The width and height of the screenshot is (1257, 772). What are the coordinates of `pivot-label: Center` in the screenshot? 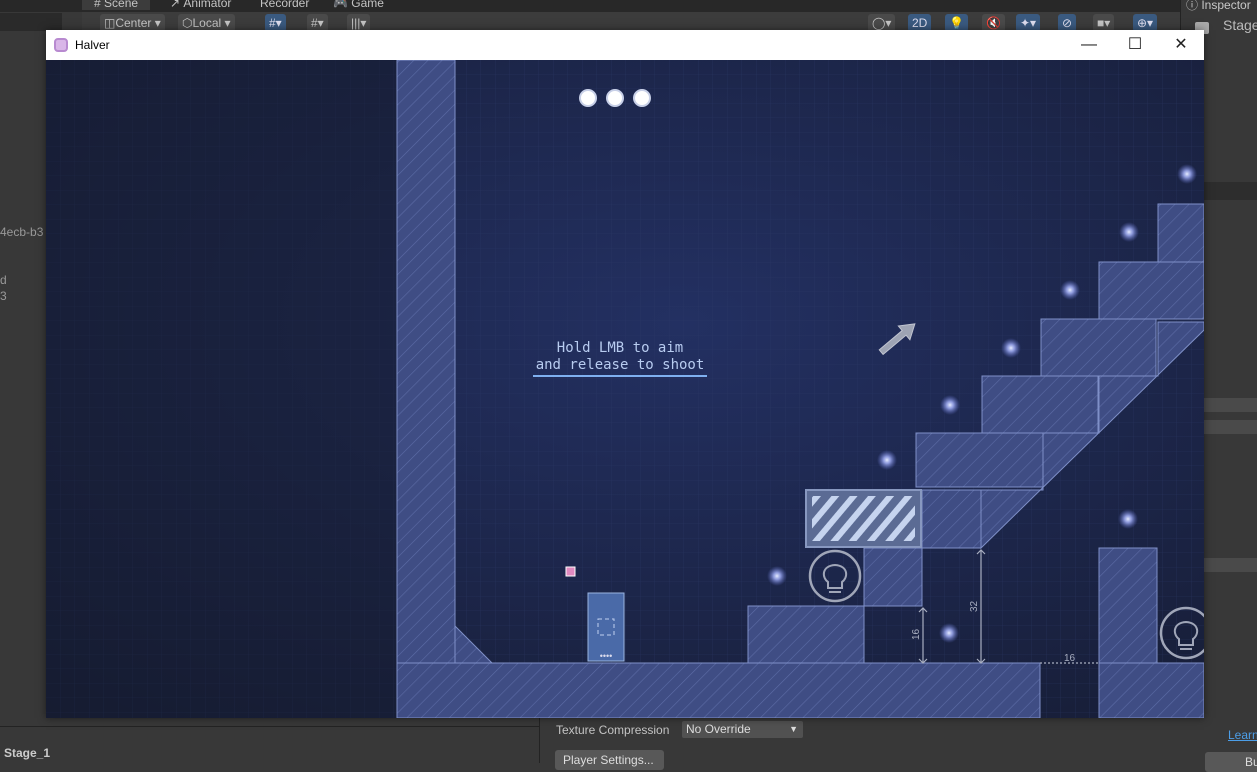 It's located at (133, 23).